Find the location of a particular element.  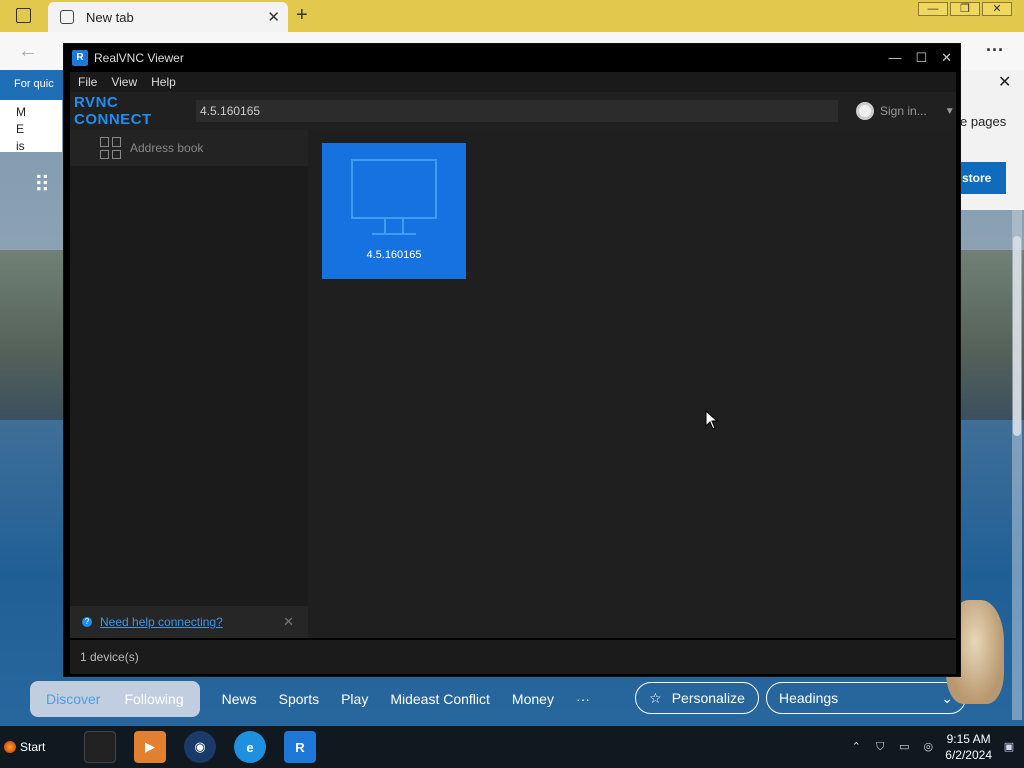

vnc-minimize-button: — is located at coordinates (894, 58).